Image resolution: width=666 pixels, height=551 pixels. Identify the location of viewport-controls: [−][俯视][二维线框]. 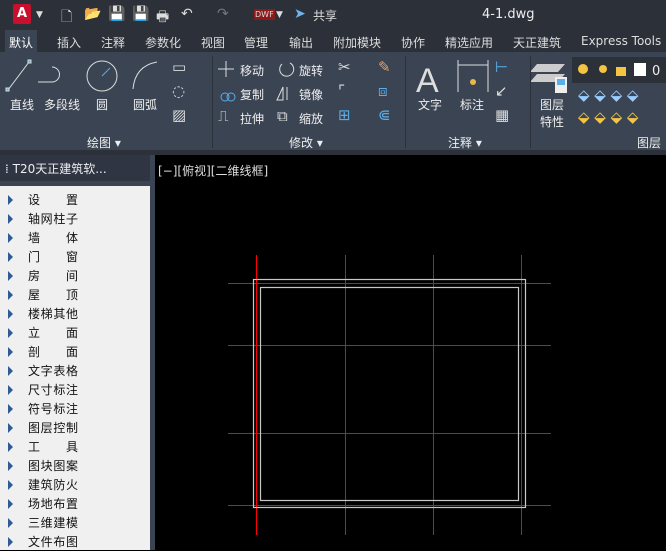
(213, 170).